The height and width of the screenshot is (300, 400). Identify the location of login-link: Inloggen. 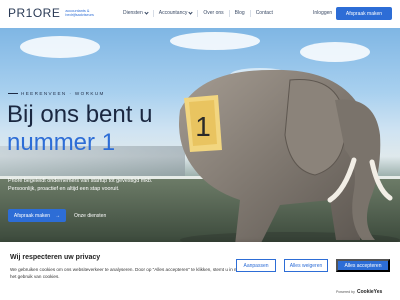
(322, 13).